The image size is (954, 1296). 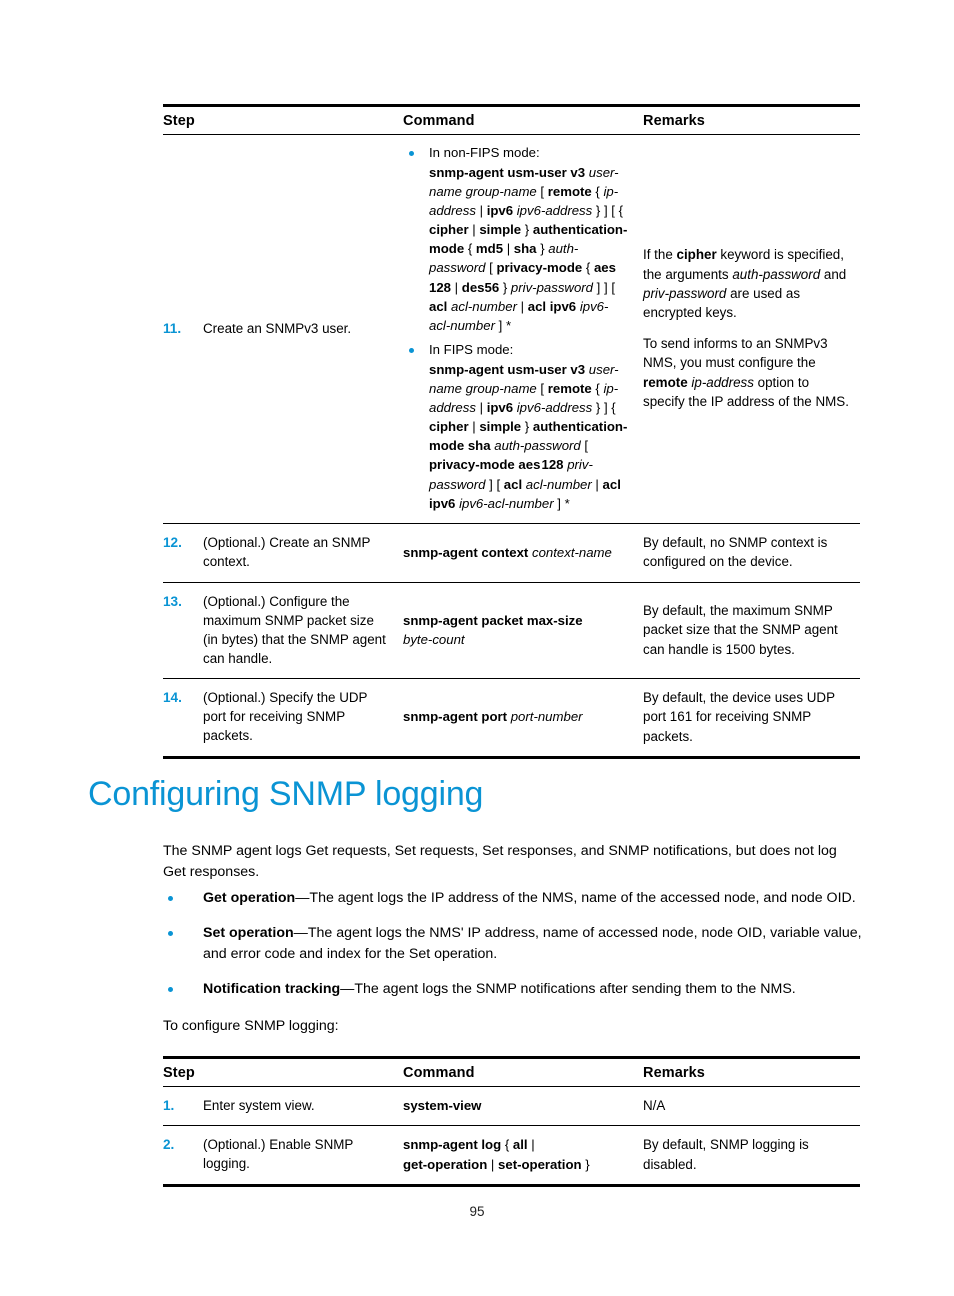 What do you see at coordinates (278, 1154) in the screenshot?
I see `step-description: (Optional.) Enable SNMP logging.` at bounding box center [278, 1154].